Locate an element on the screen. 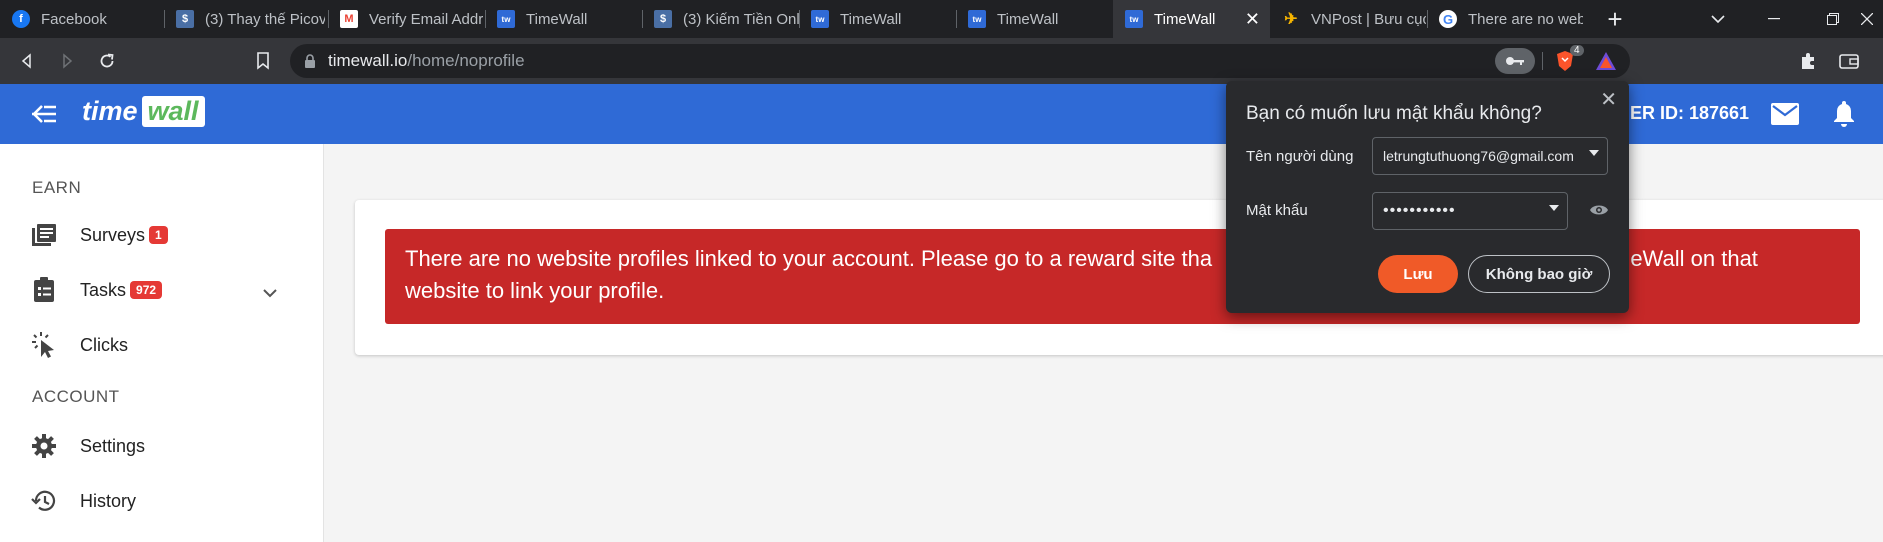  tab-timewall-1: tw TimeWall is located at coordinates (563, 19).